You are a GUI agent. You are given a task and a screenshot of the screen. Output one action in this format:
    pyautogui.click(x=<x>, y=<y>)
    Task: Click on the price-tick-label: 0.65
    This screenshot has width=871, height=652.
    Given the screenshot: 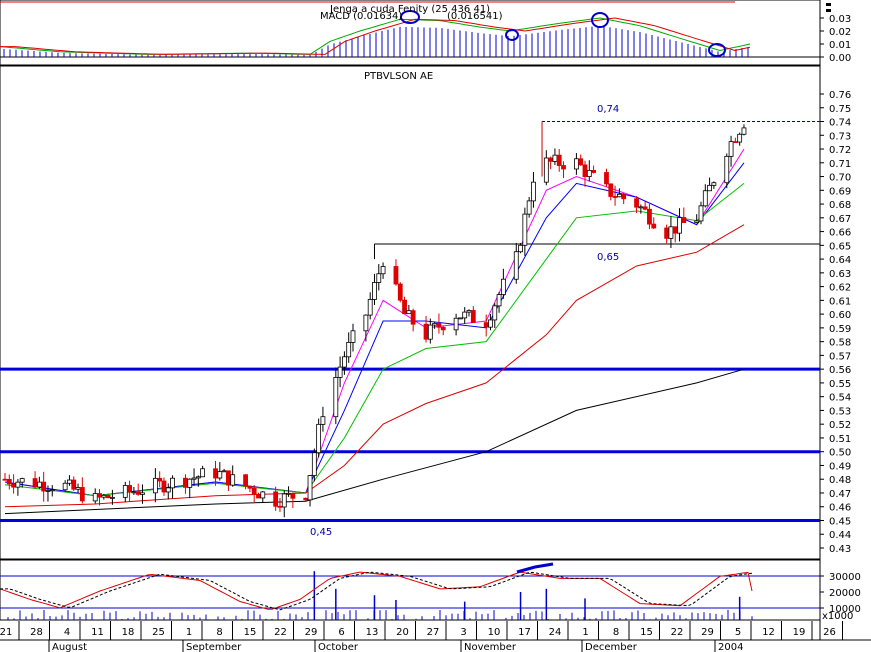 What is the action you would take?
    pyautogui.click(x=840, y=246)
    